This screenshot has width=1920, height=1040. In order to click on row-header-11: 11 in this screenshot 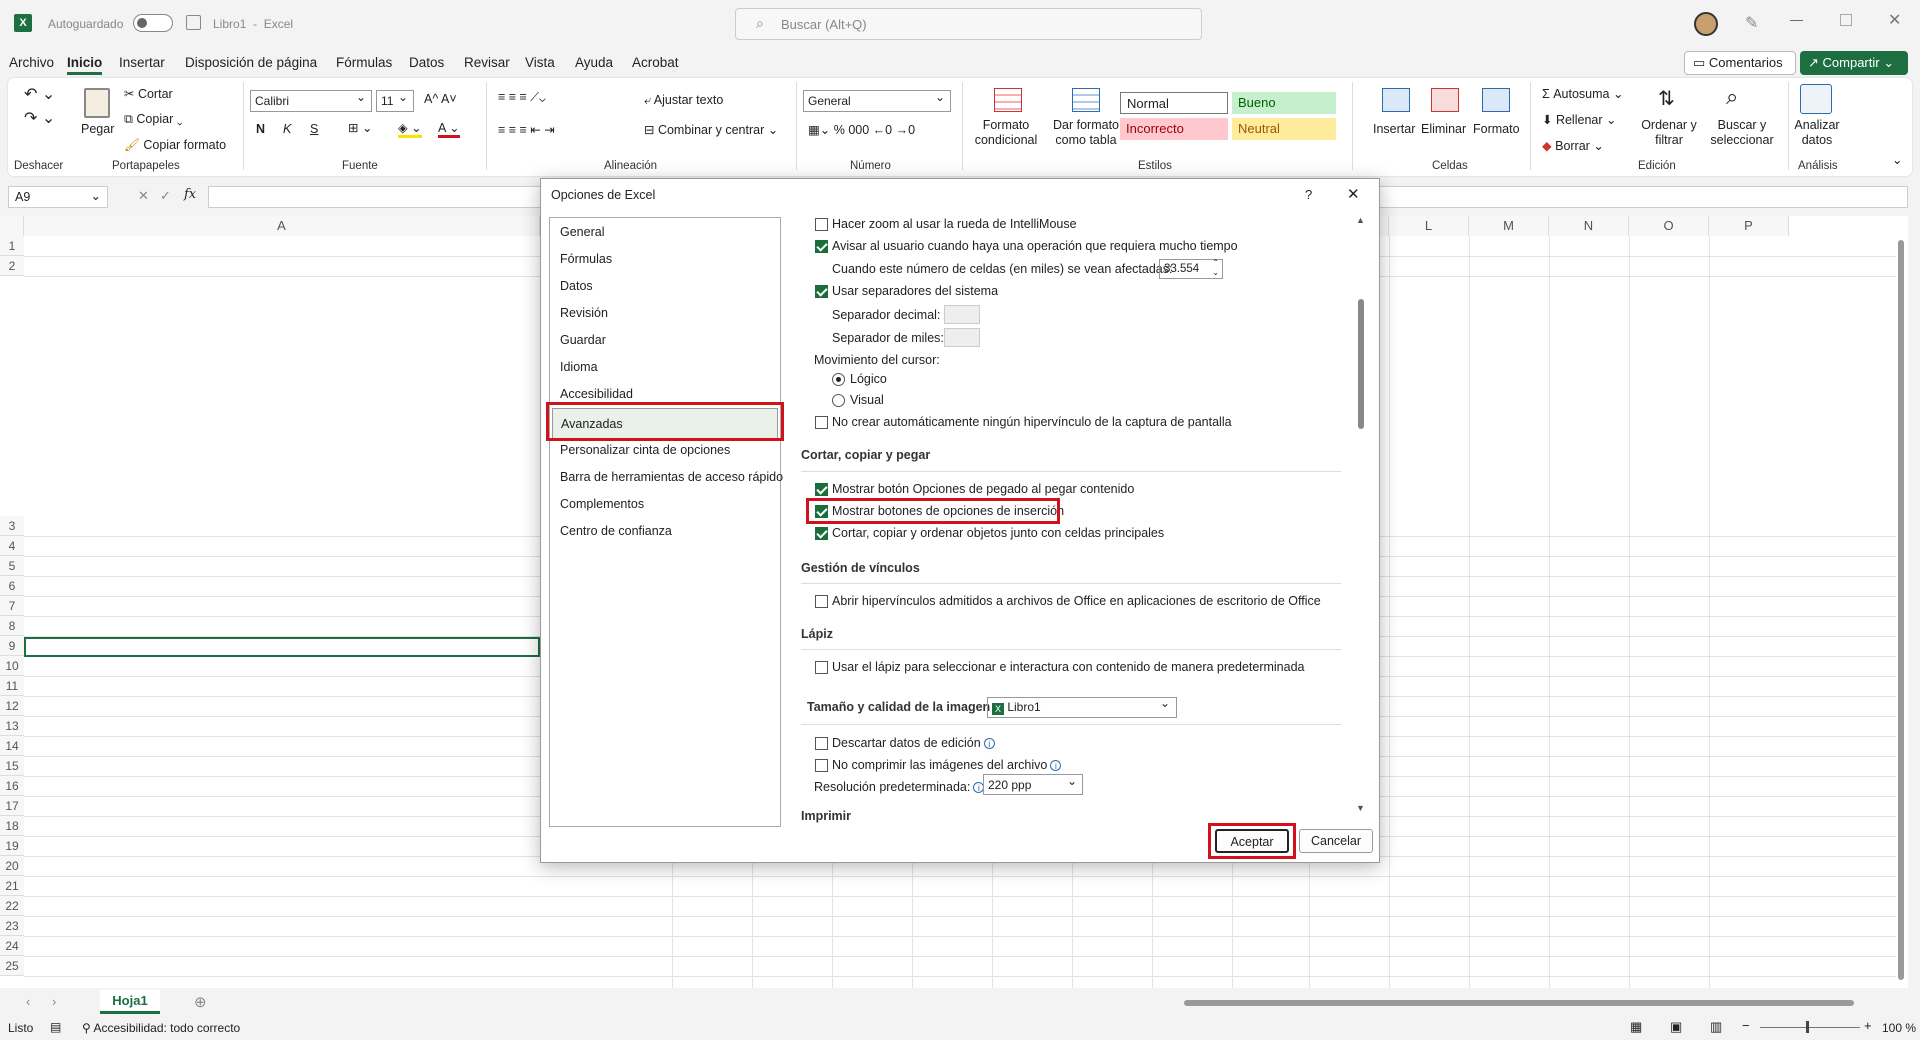, I will do `click(12, 686)`.